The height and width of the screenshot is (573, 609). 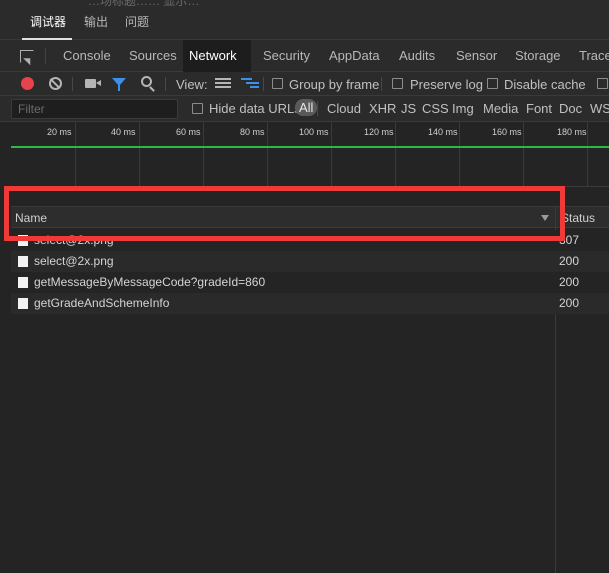 What do you see at coordinates (591, 56) in the screenshot?
I see `tab-trace: Trace` at bounding box center [591, 56].